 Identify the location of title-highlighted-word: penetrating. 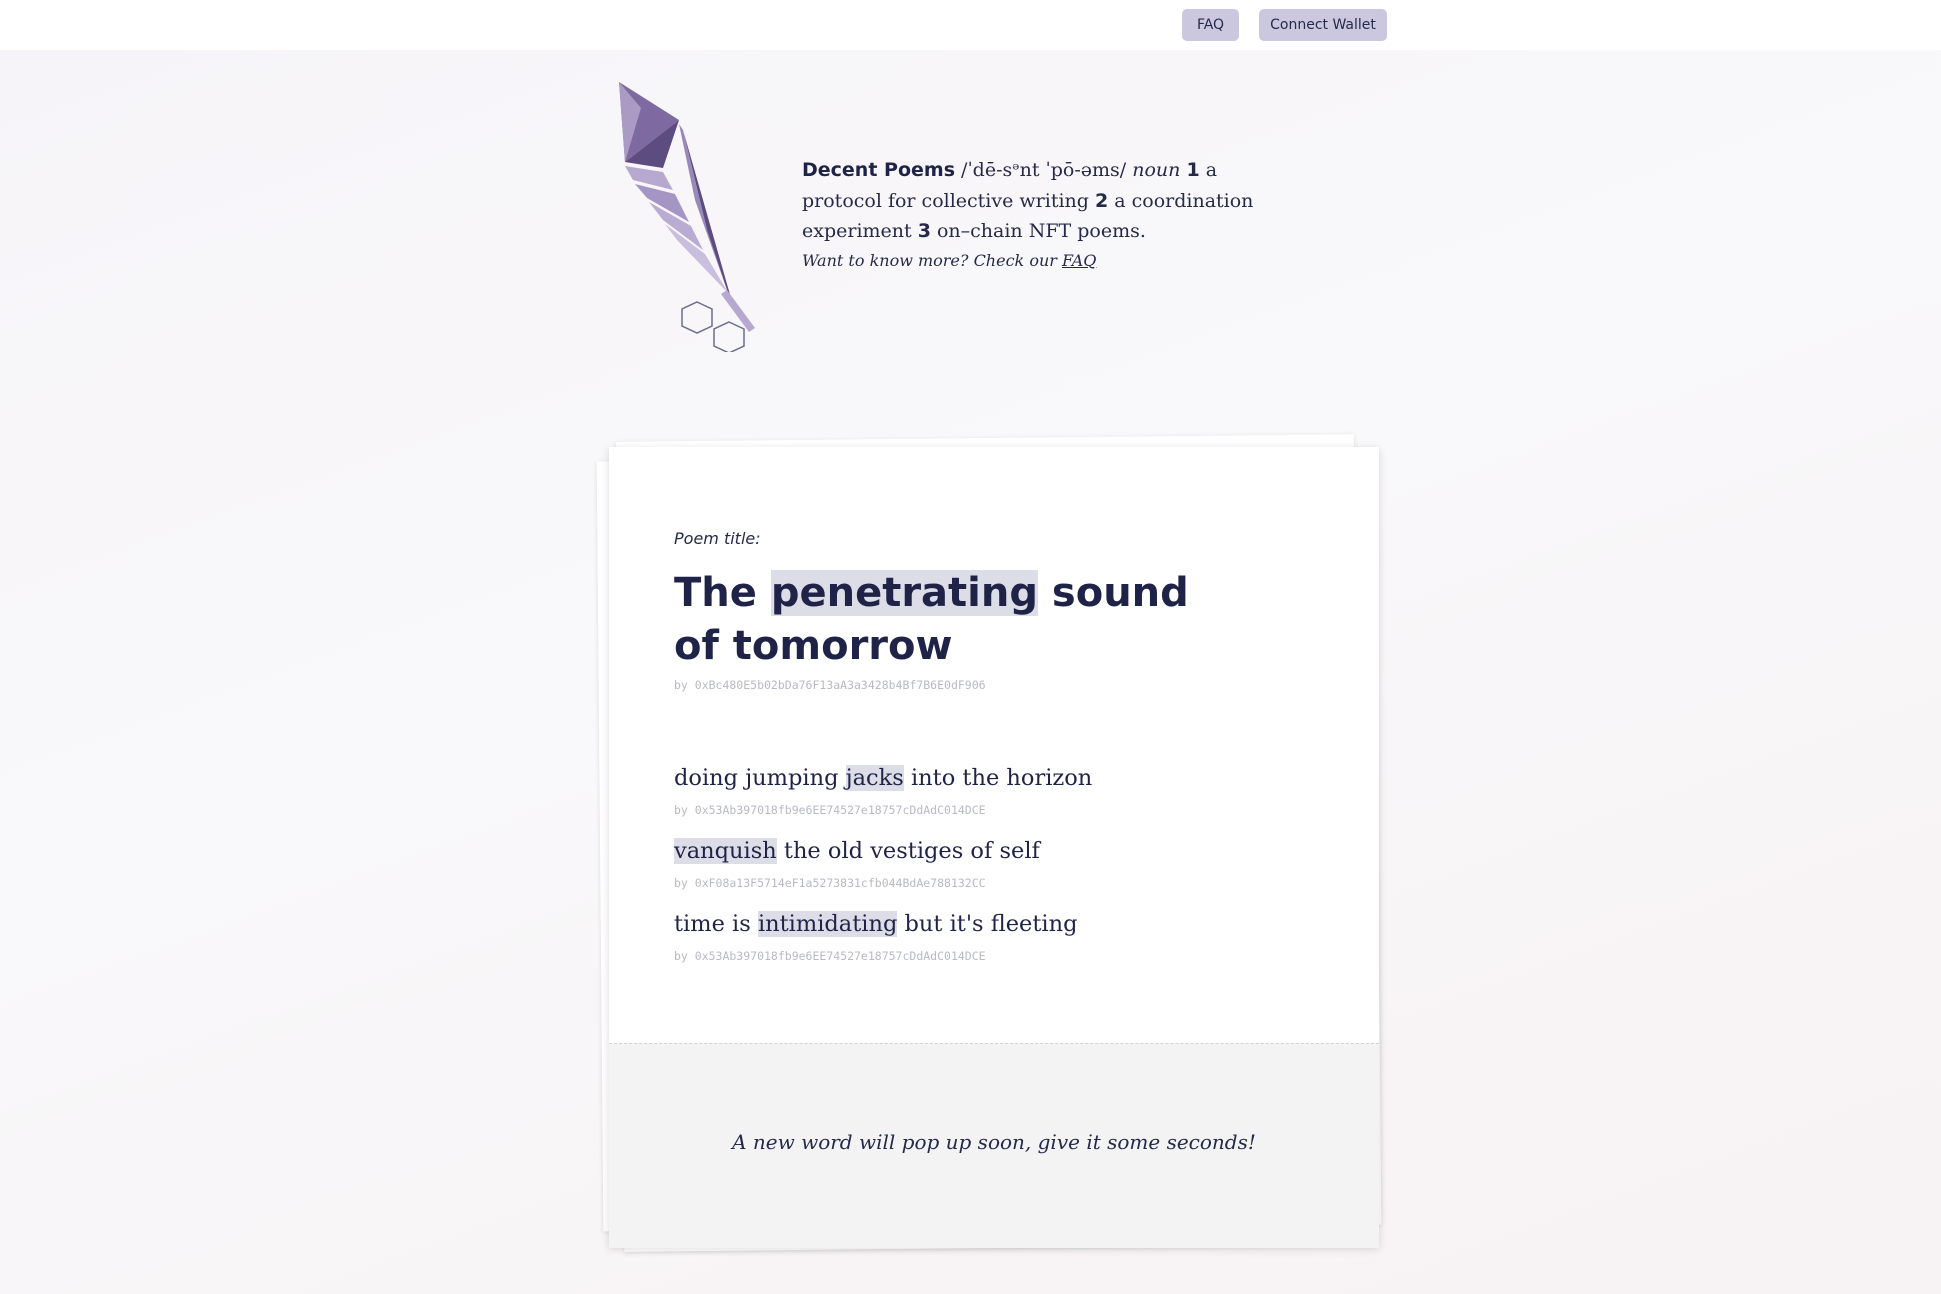
(904, 593).